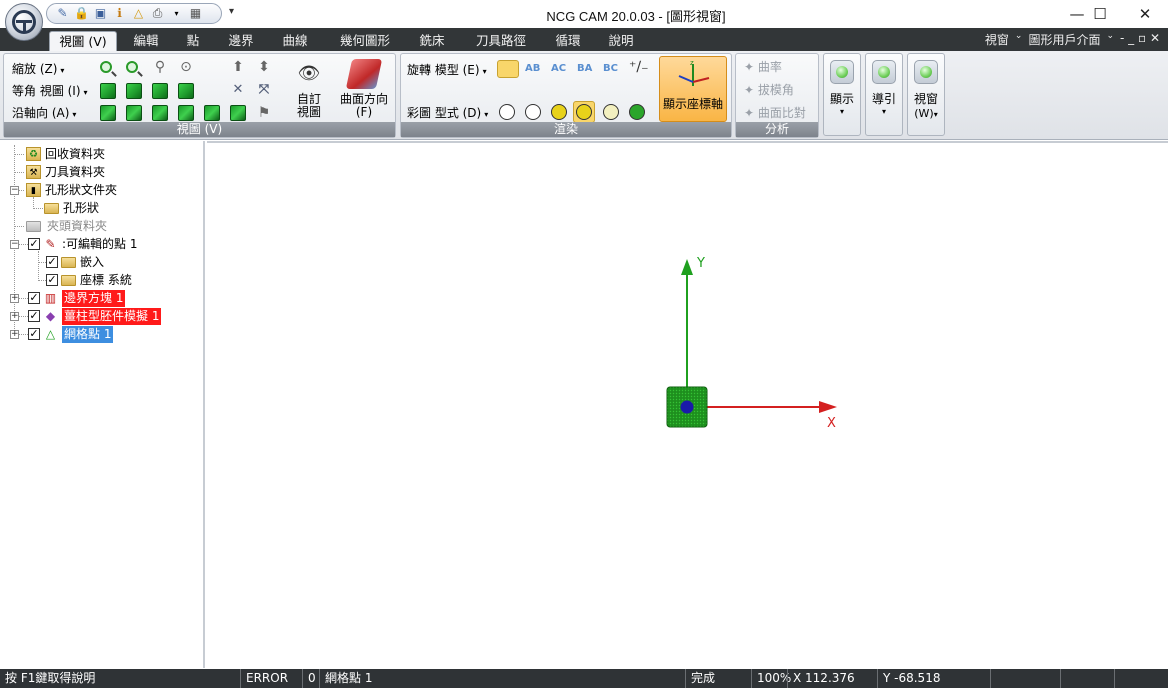  I want to click on view-front-icon, so click(160, 113).